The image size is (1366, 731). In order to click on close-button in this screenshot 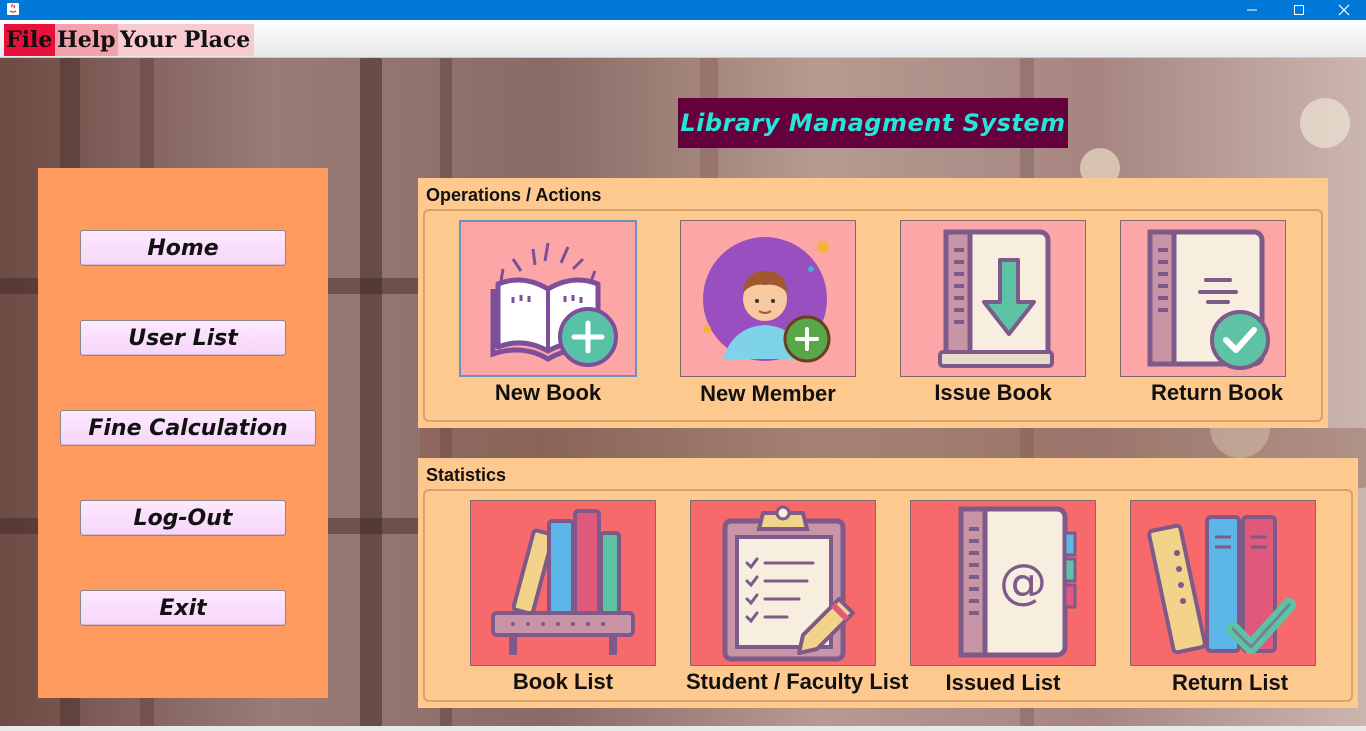, I will do `click(1343, 10)`.